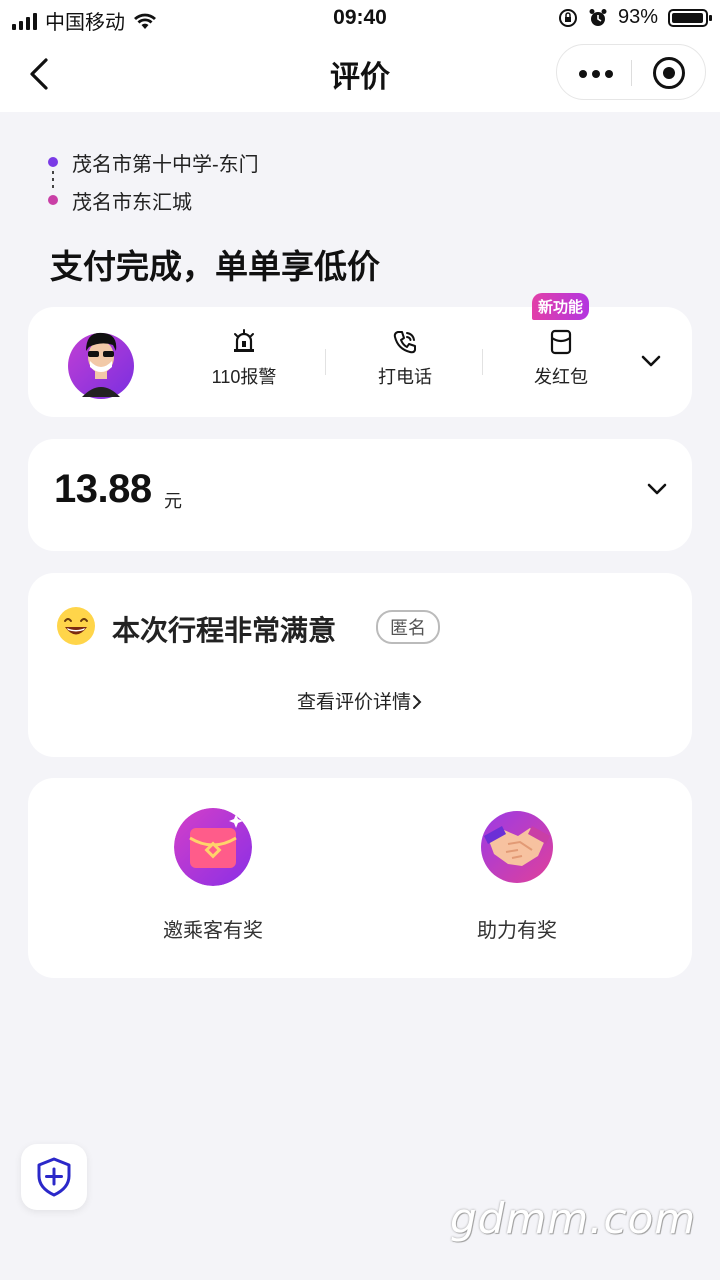  I want to click on rotation-lock-icon, so click(567, 17).